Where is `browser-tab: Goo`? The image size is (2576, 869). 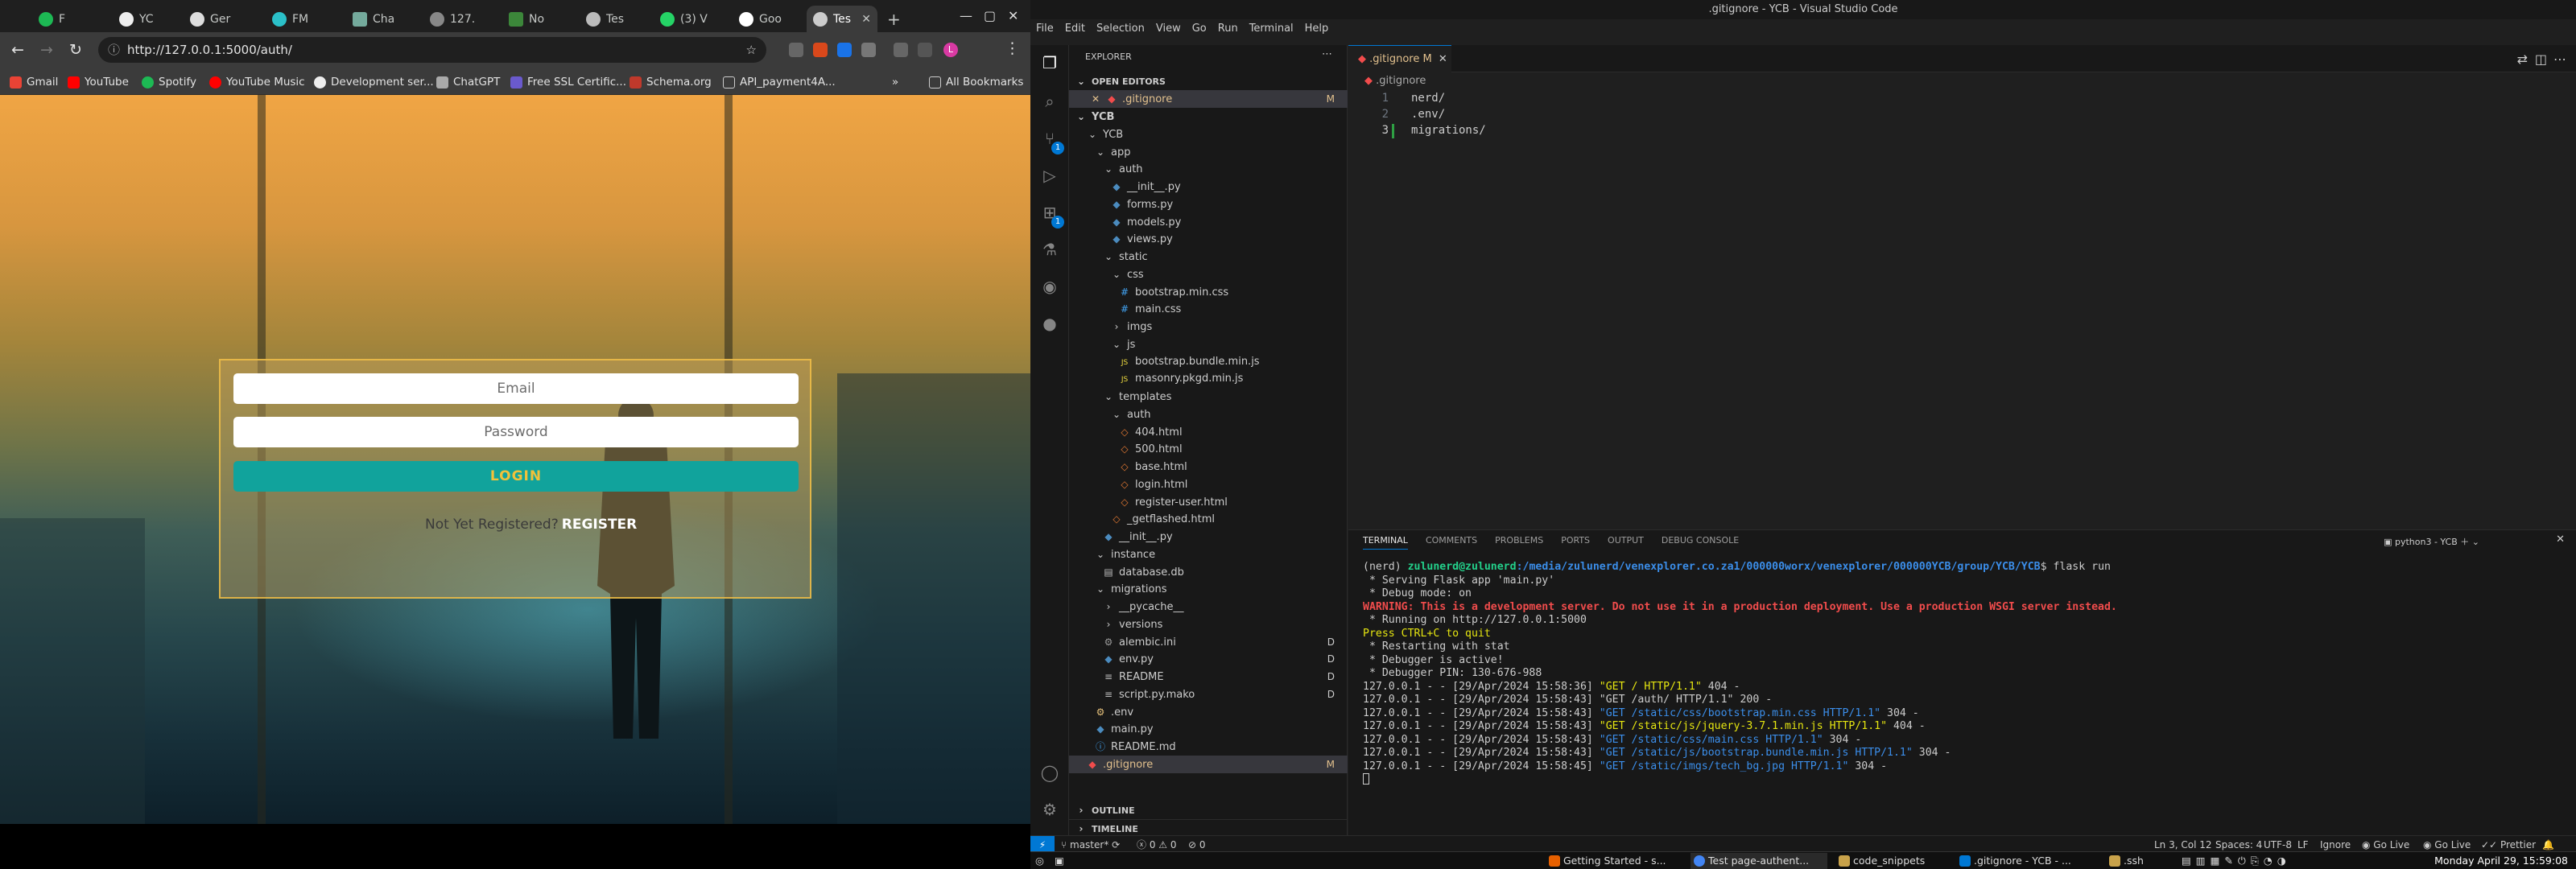
browser-tab: Goo is located at coordinates (765, 19).